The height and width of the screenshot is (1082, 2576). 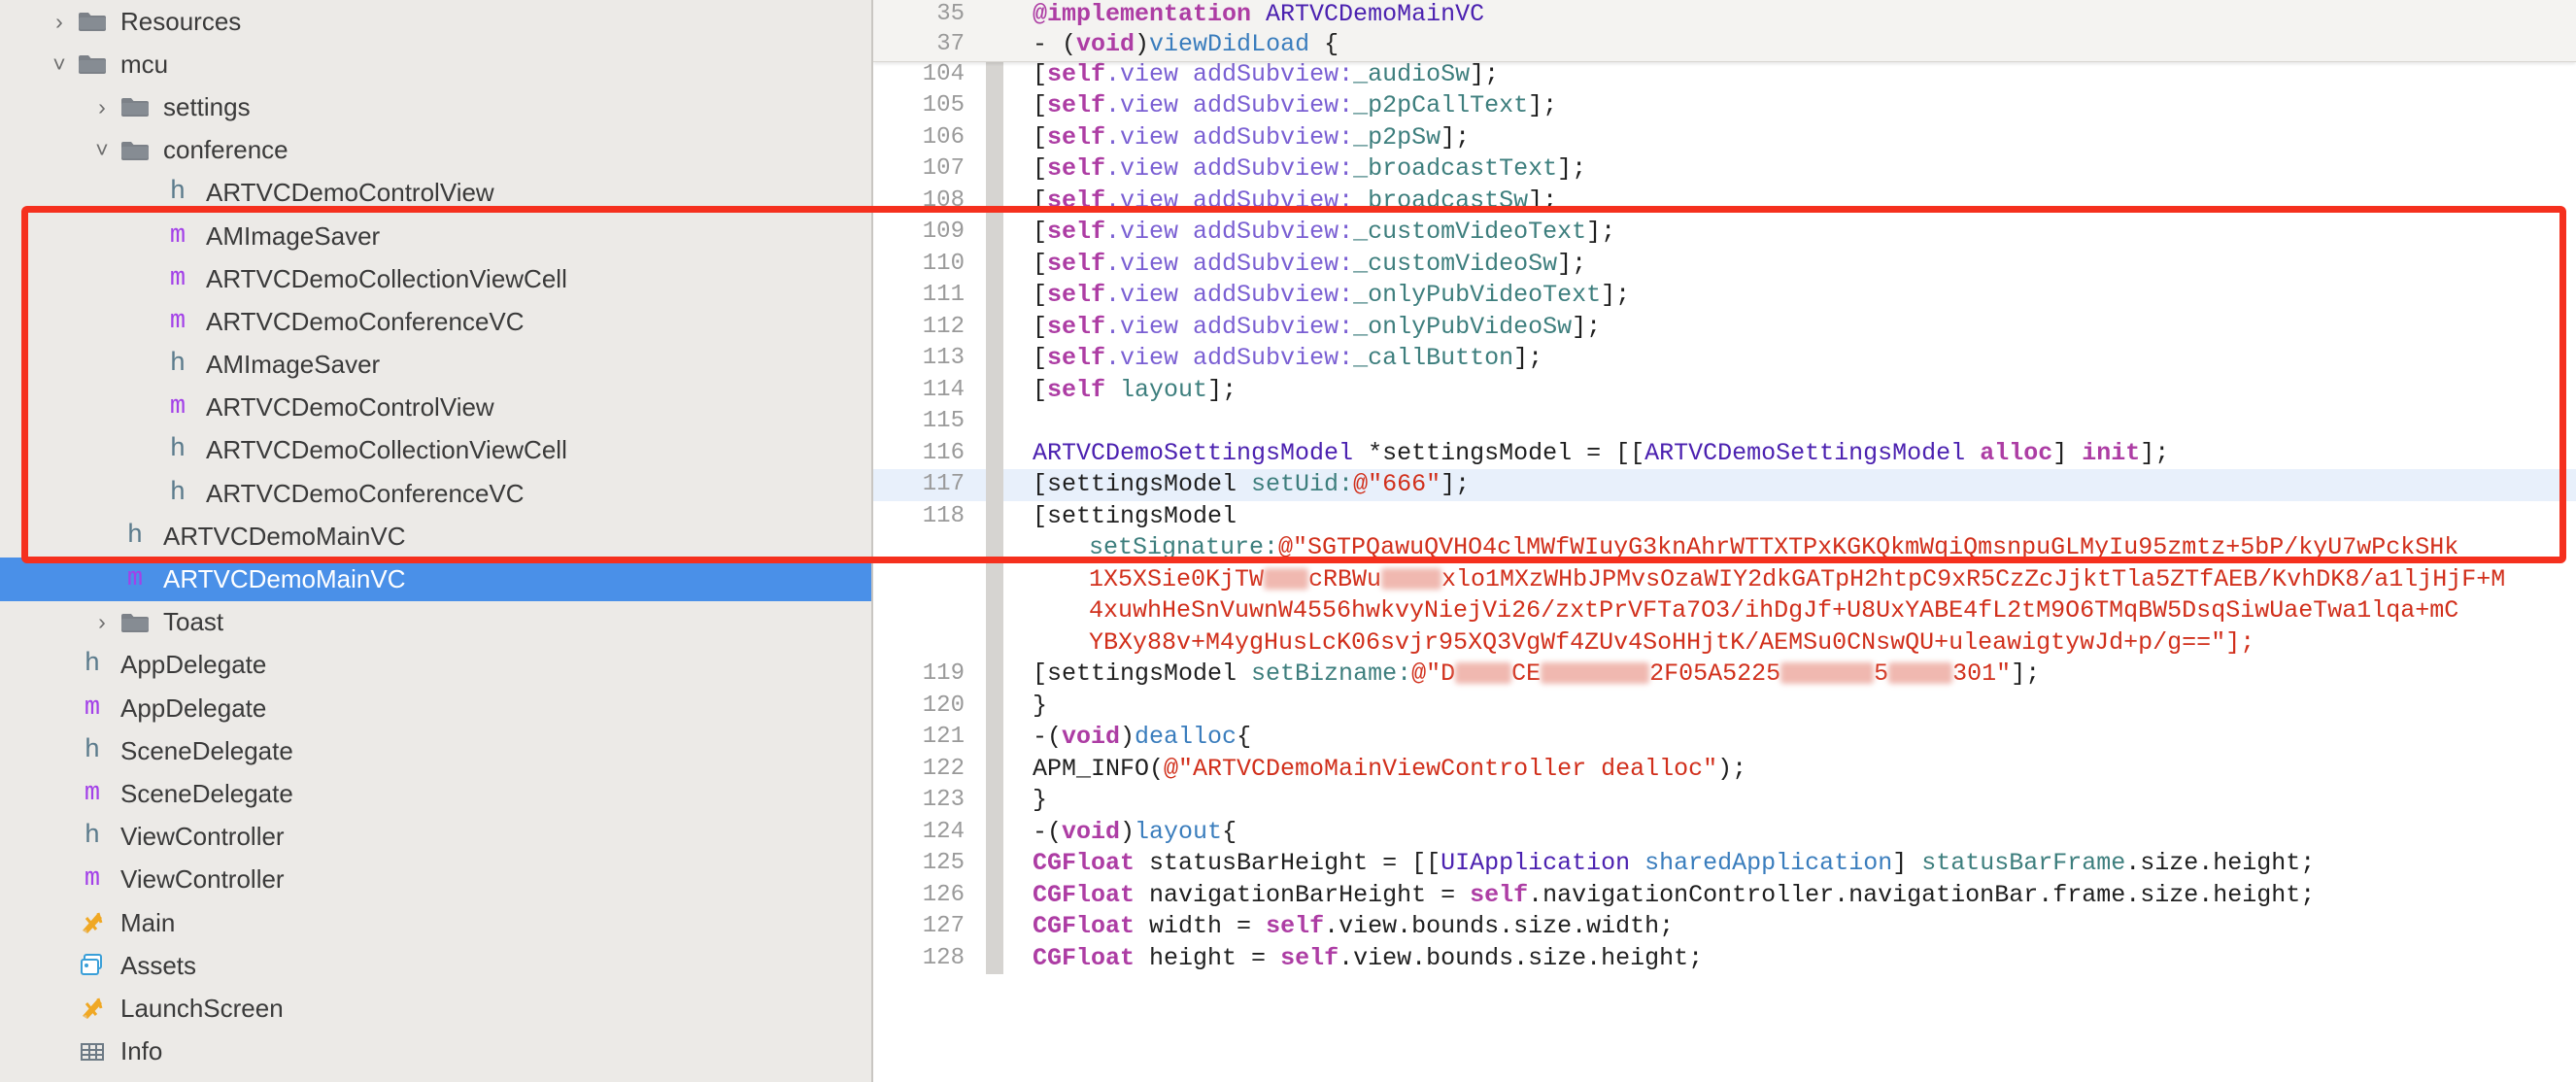 What do you see at coordinates (435, 1077) in the screenshot?
I see `tree-item-main: mmain` at bounding box center [435, 1077].